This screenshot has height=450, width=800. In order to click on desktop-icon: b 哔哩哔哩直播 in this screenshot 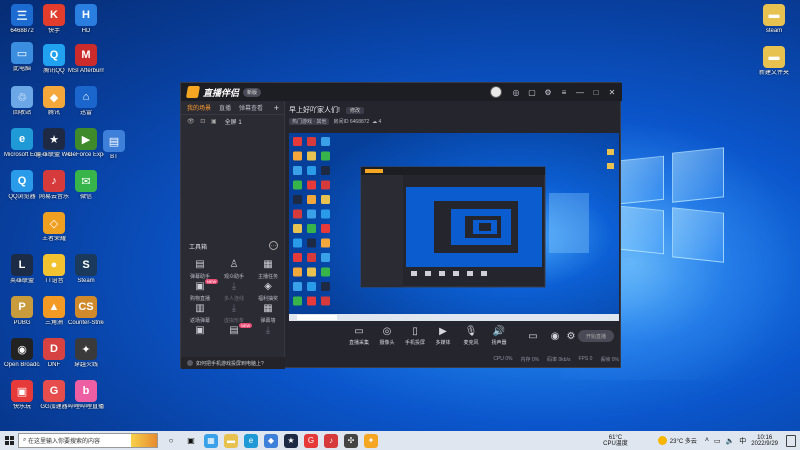, I will do `click(86, 395)`.